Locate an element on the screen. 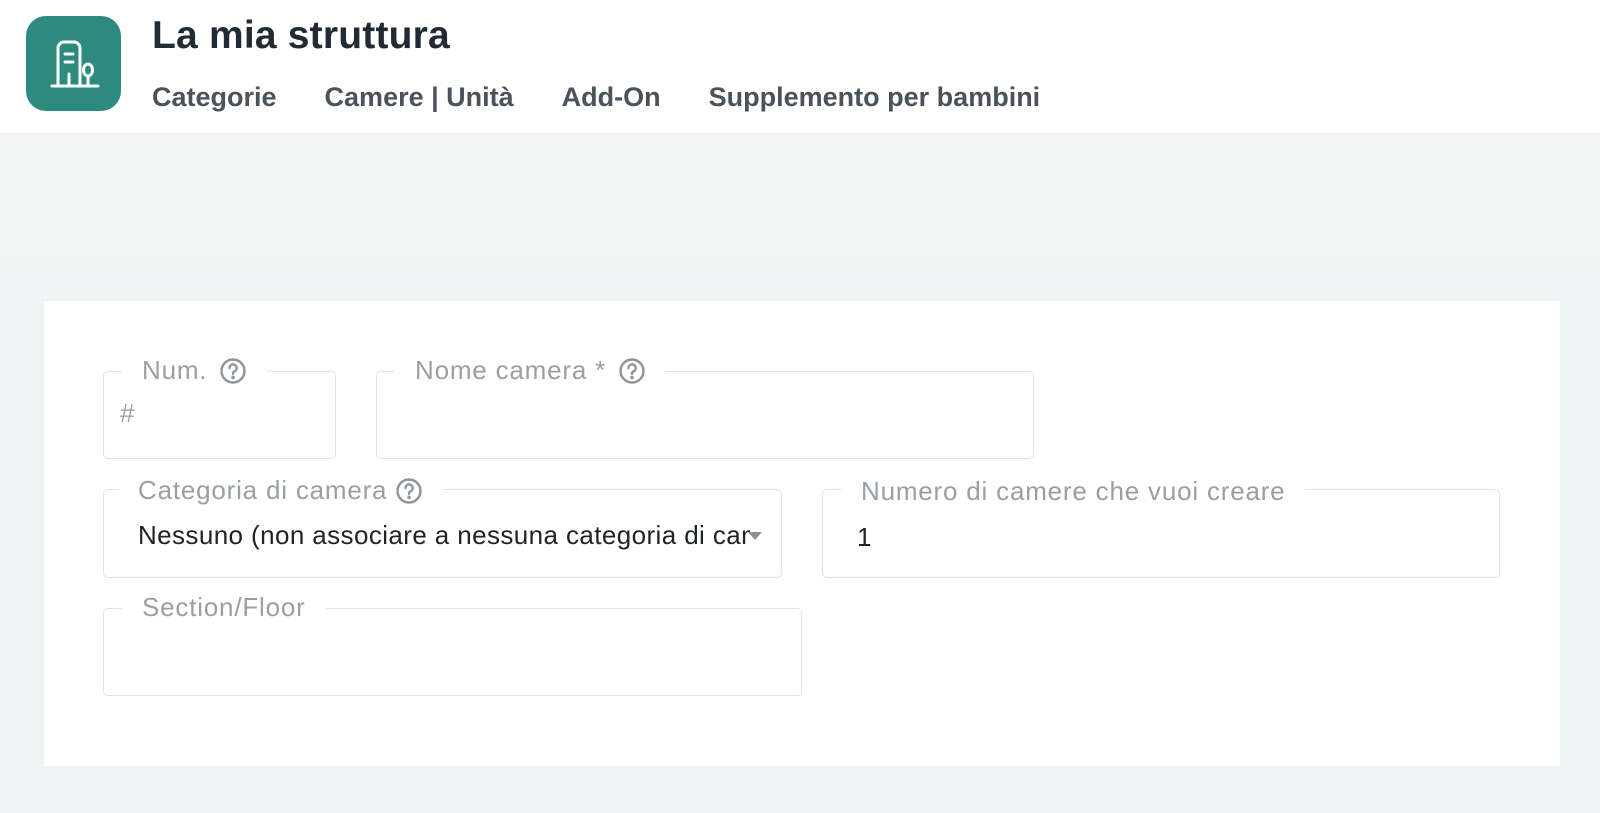 The width and height of the screenshot is (1600, 813). section-floor-field: Section/Floor is located at coordinates (452, 644).